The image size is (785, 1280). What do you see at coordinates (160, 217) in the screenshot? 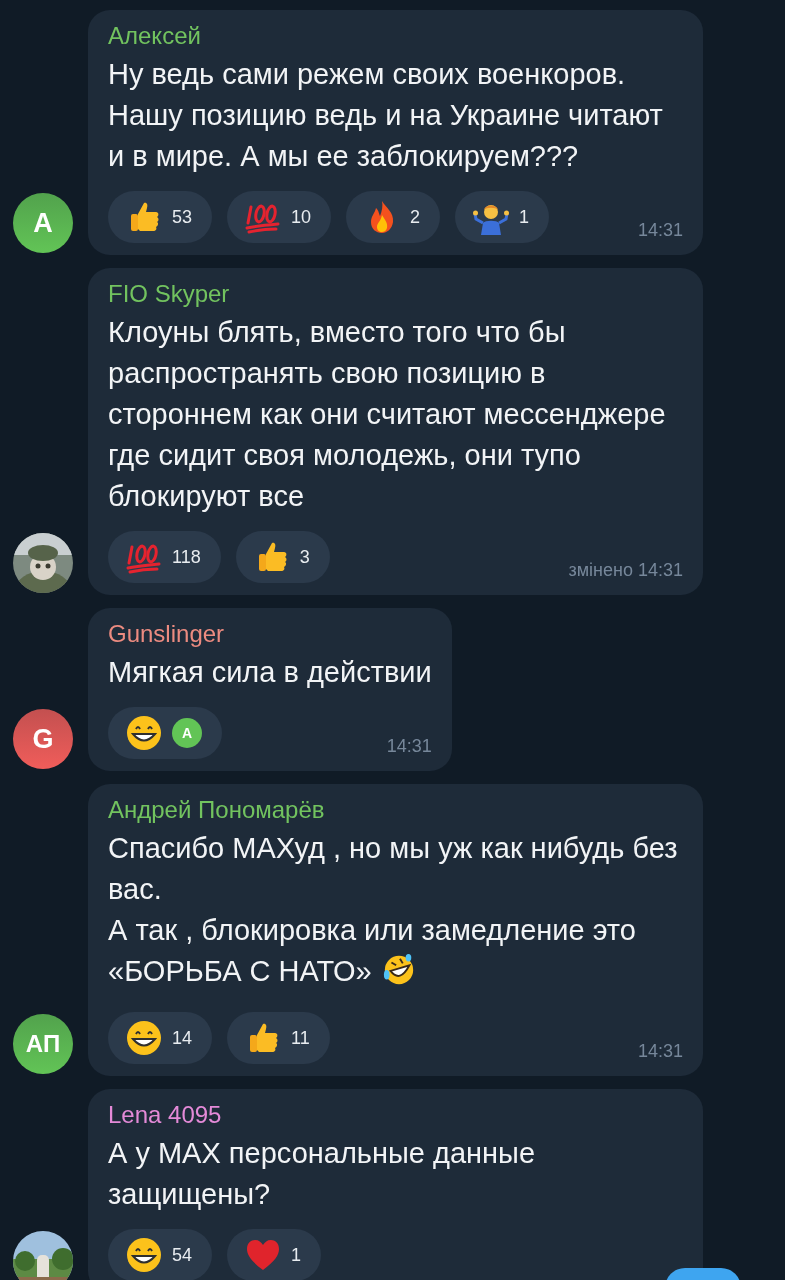
I see `reaction-chip: 53` at bounding box center [160, 217].